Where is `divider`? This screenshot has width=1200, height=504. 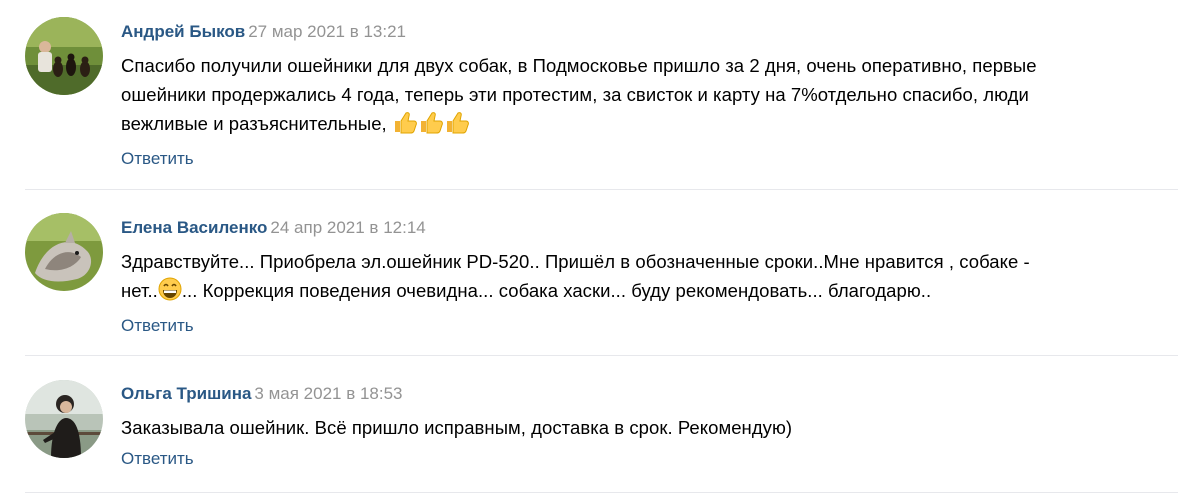
divider is located at coordinates (601, 492).